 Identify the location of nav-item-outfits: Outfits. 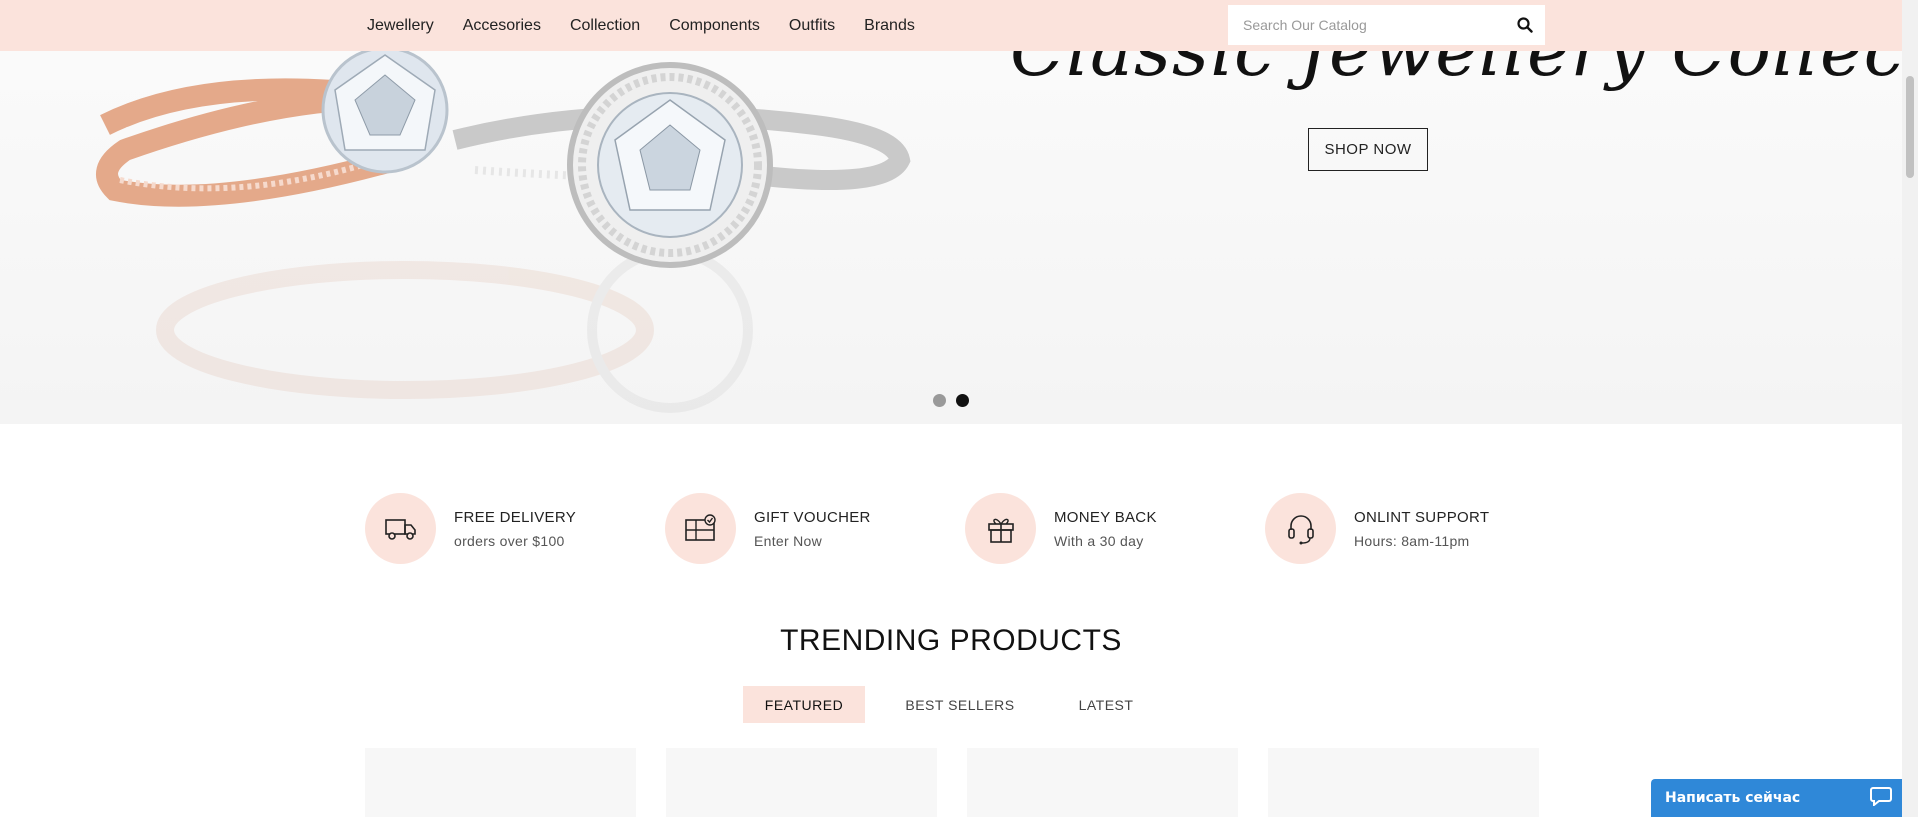
(812, 26).